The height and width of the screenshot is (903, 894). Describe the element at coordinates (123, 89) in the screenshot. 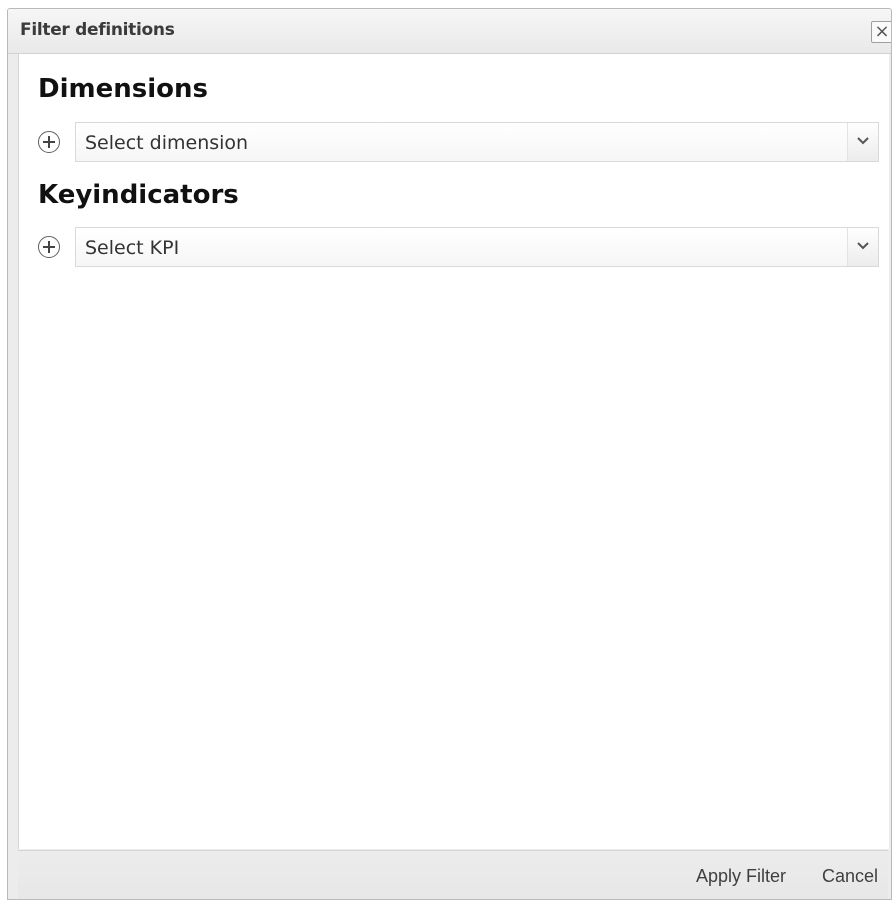

I see `dimensions-heading: Dimensions` at that location.